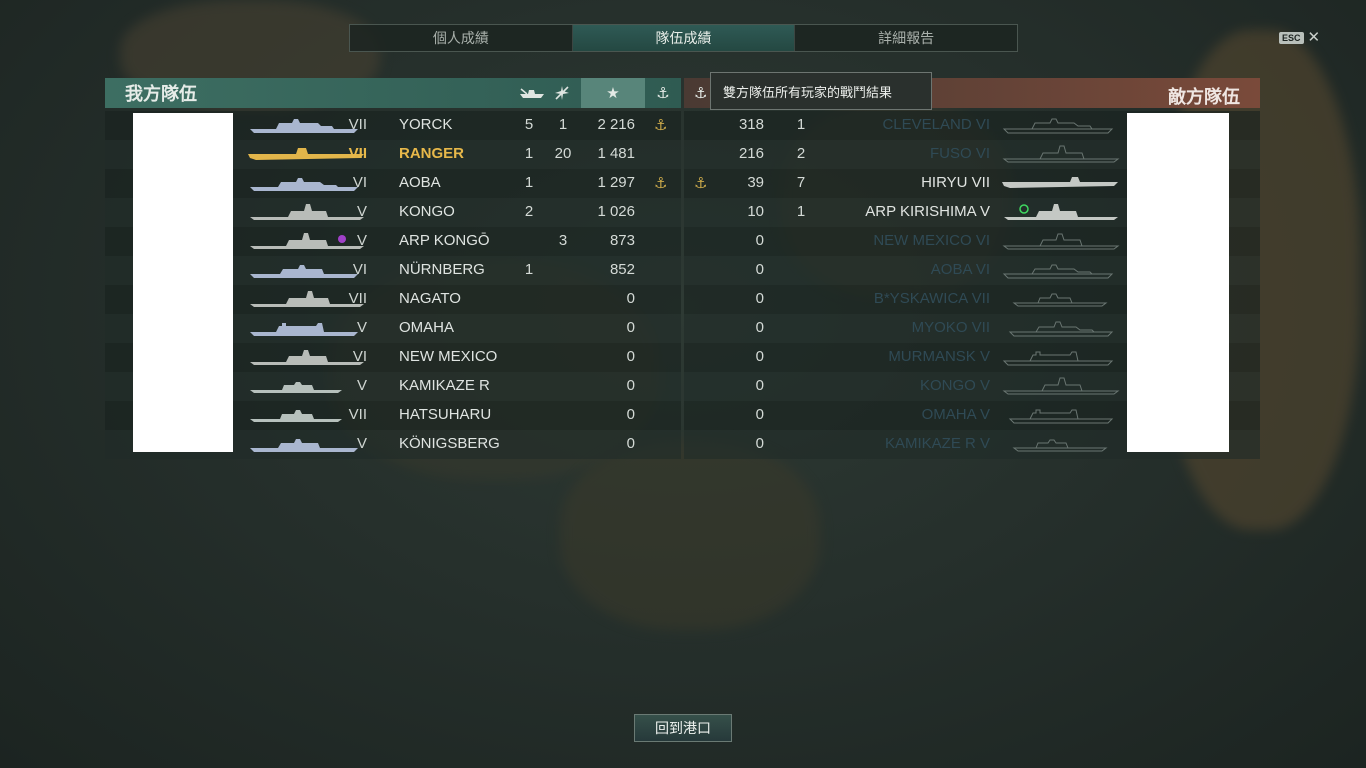 This screenshot has width=1366, height=768. Describe the element at coordinates (448, 356) in the screenshot. I see `ship-name: NEW MEXICO` at that location.